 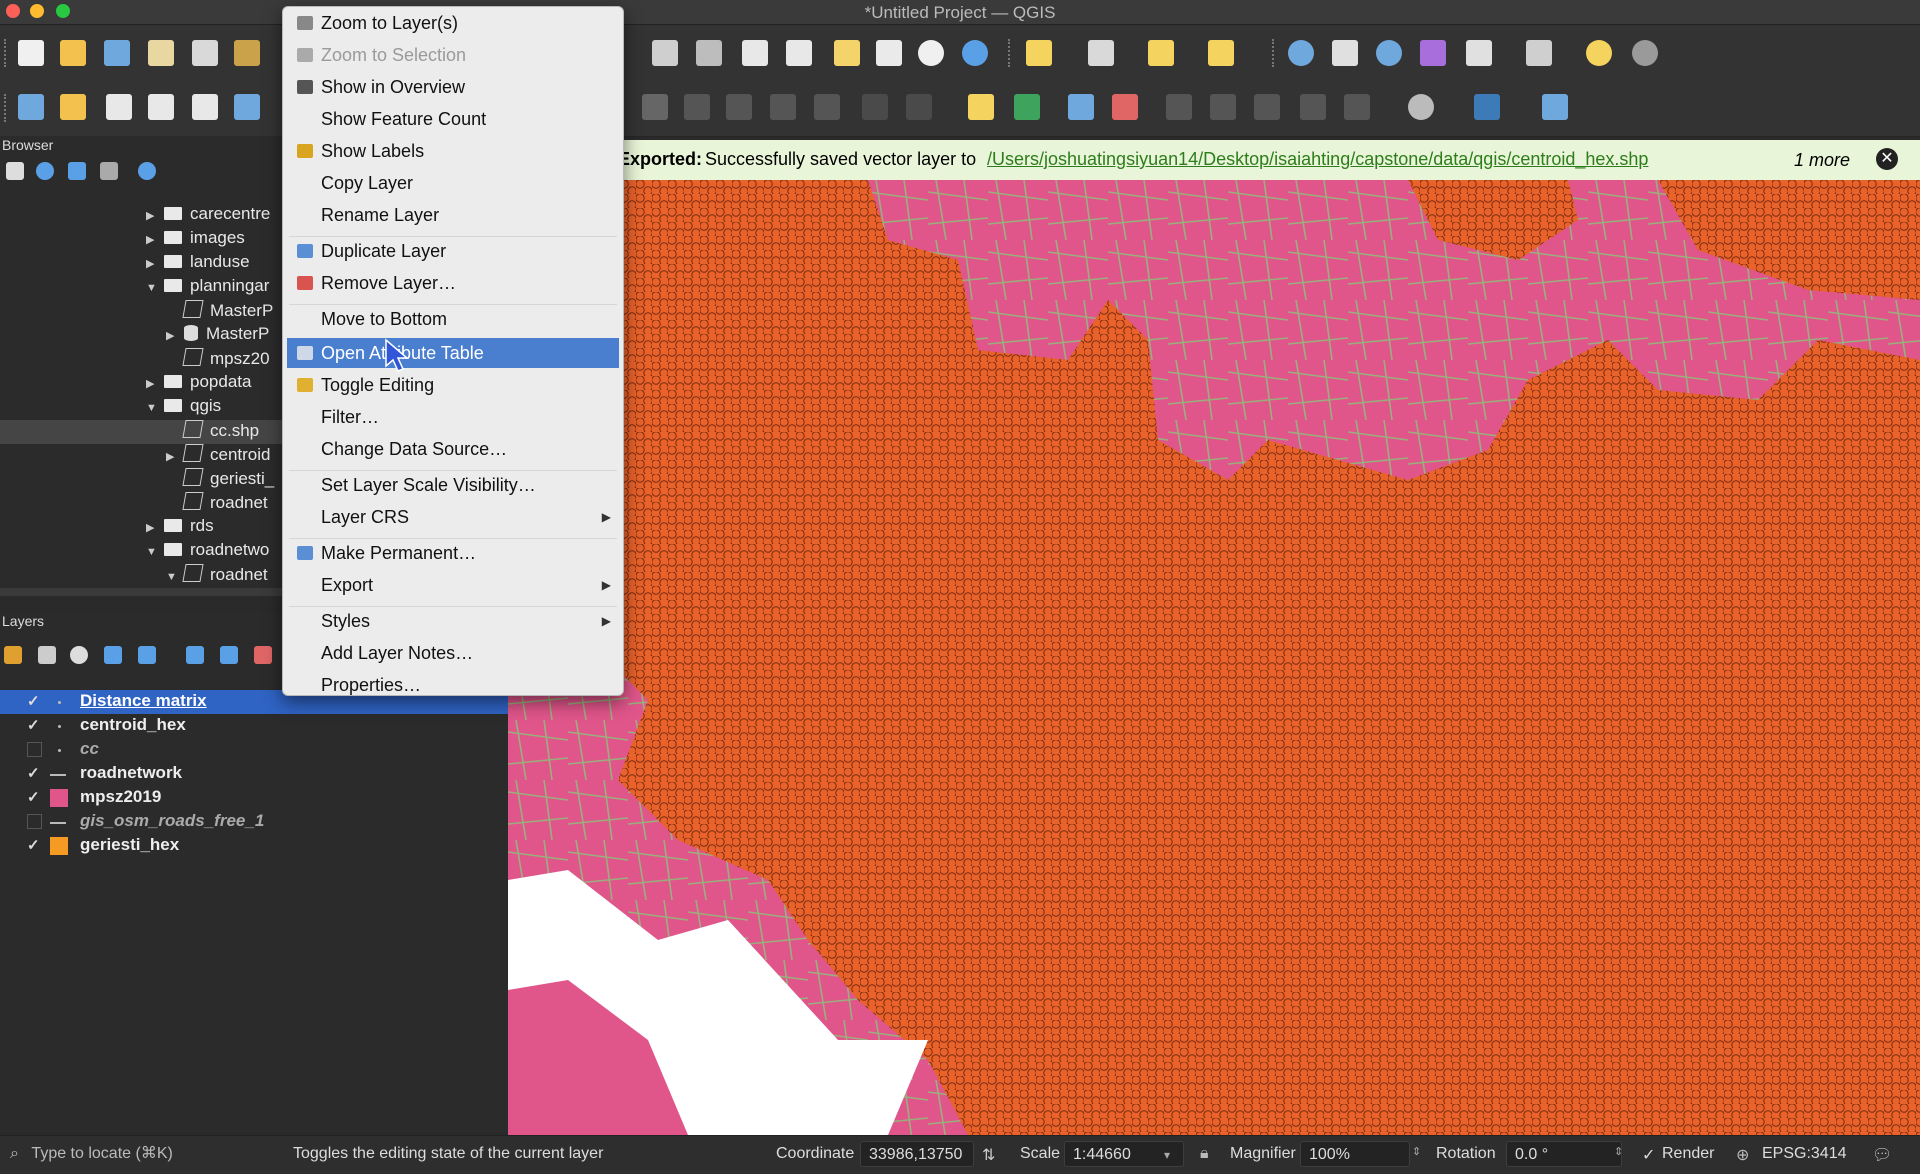 What do you see at coordinates (799, 53) in the screenshot?
I see `new-3d-view-icon` at bounding box center [799, 53].